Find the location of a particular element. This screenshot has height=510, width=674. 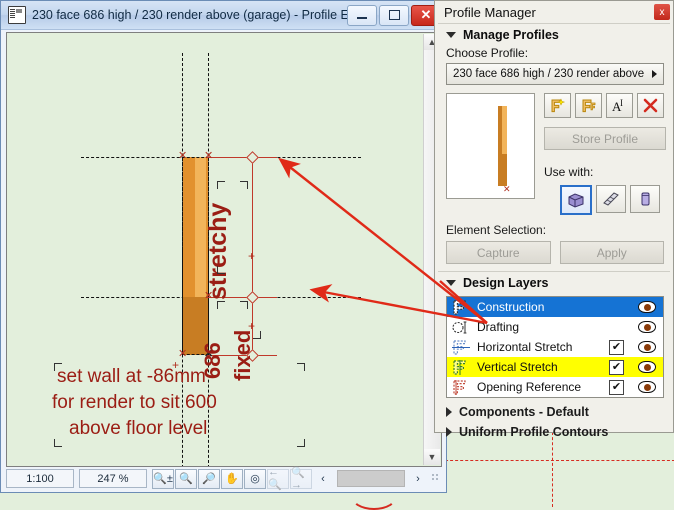

zoom-in-icon: 🔍 is located at coordinates (186, 478).